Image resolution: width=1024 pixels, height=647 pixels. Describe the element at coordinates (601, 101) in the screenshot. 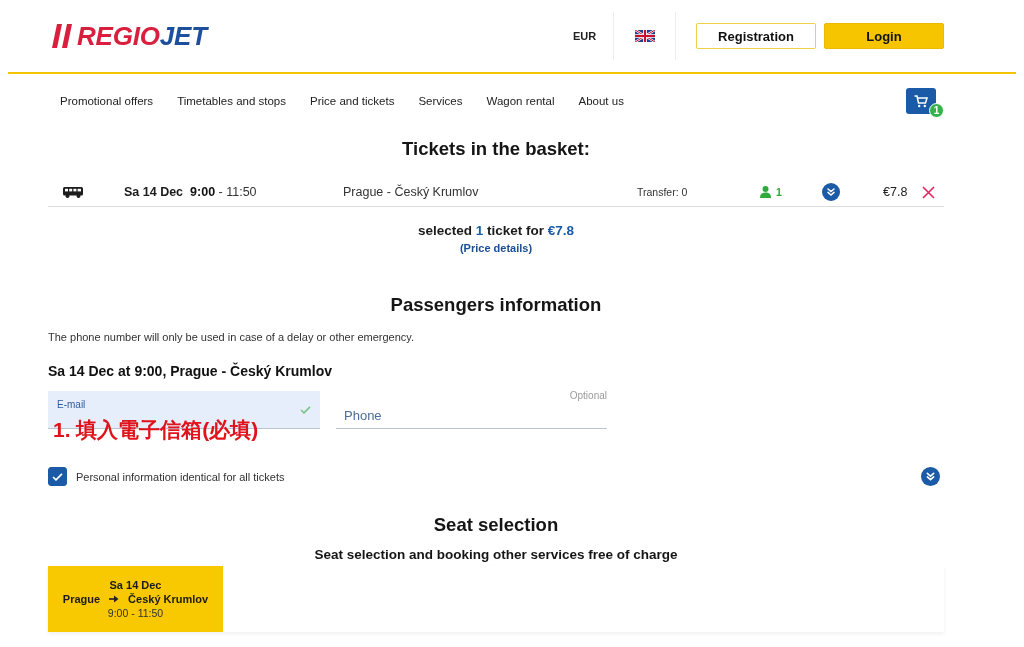

I see `nav-link: About us` at that location.